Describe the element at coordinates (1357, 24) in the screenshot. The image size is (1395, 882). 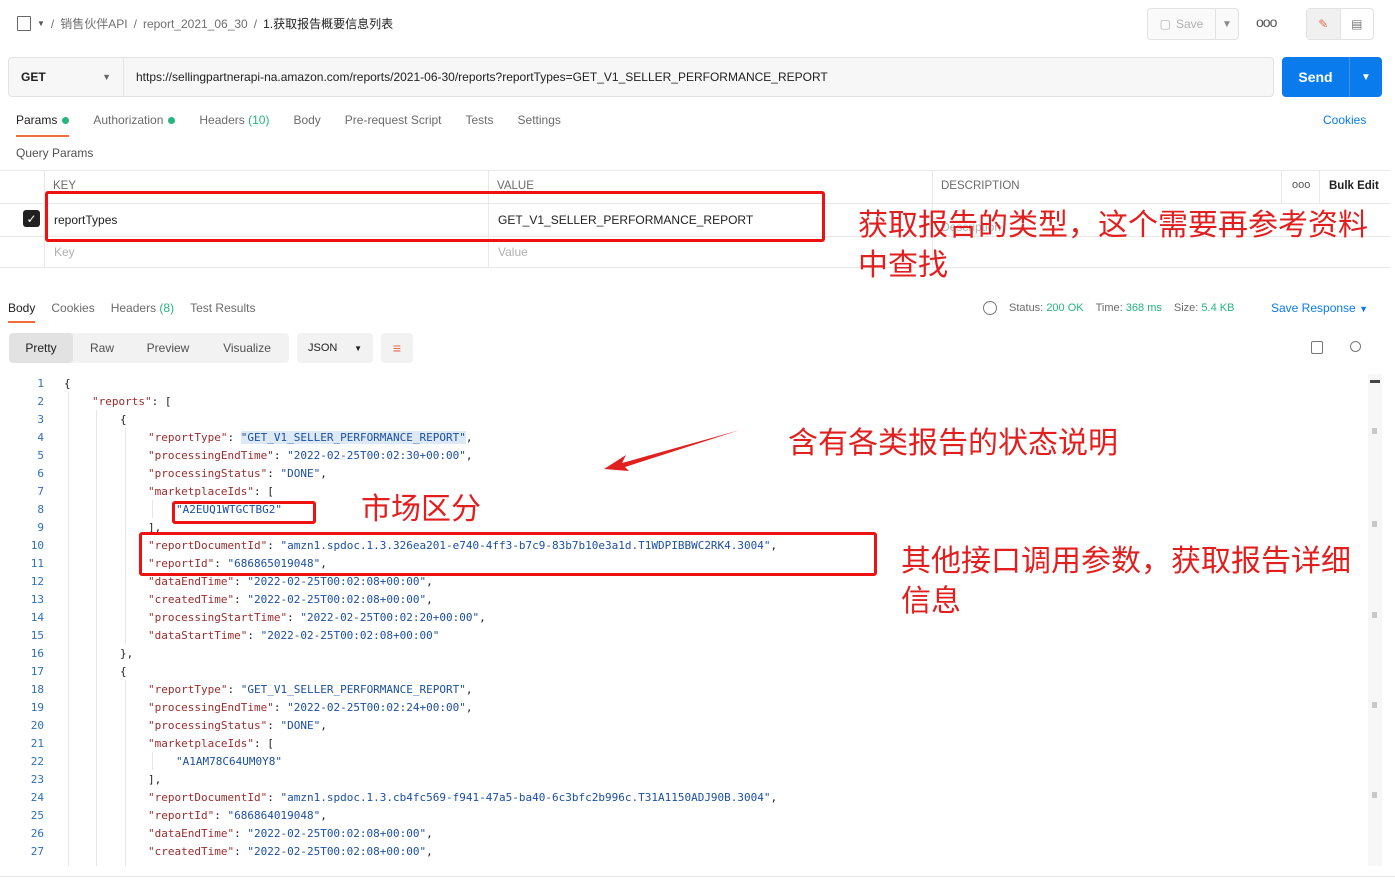
I see `comment-icon: ▤` at that location.